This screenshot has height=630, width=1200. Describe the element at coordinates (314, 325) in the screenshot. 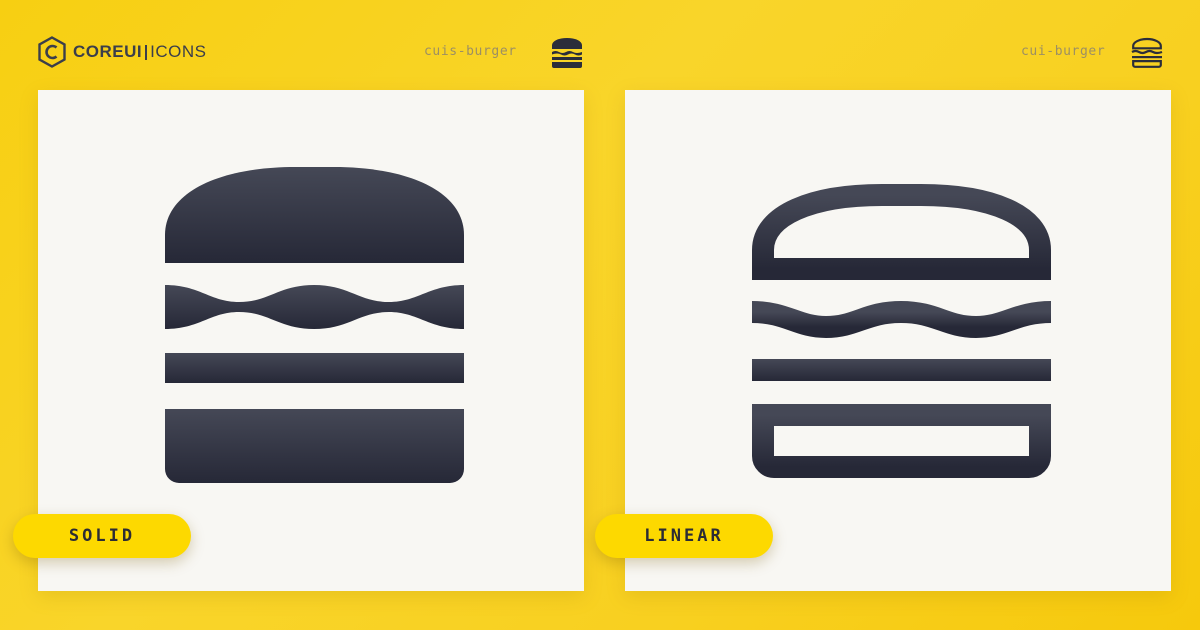

I see `burger-solid-icon` at that location.